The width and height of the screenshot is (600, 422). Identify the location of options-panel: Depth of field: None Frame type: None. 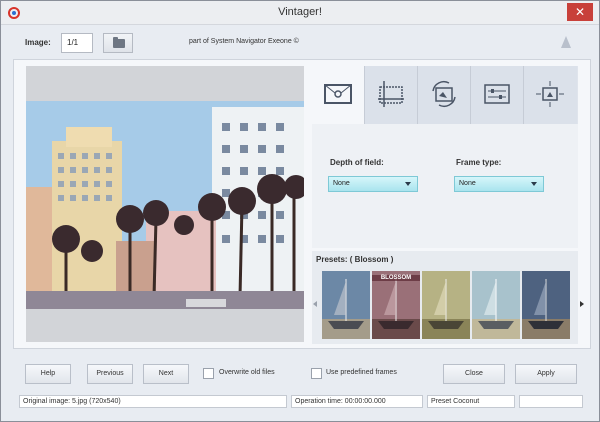
(445, 186).